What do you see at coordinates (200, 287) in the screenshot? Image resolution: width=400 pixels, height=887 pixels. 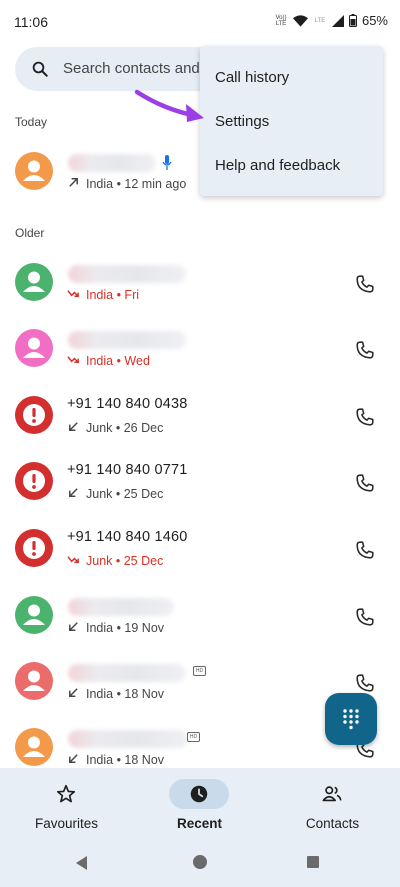 I see `call-log-row: India • Fri` at bounding box center [200, 287].